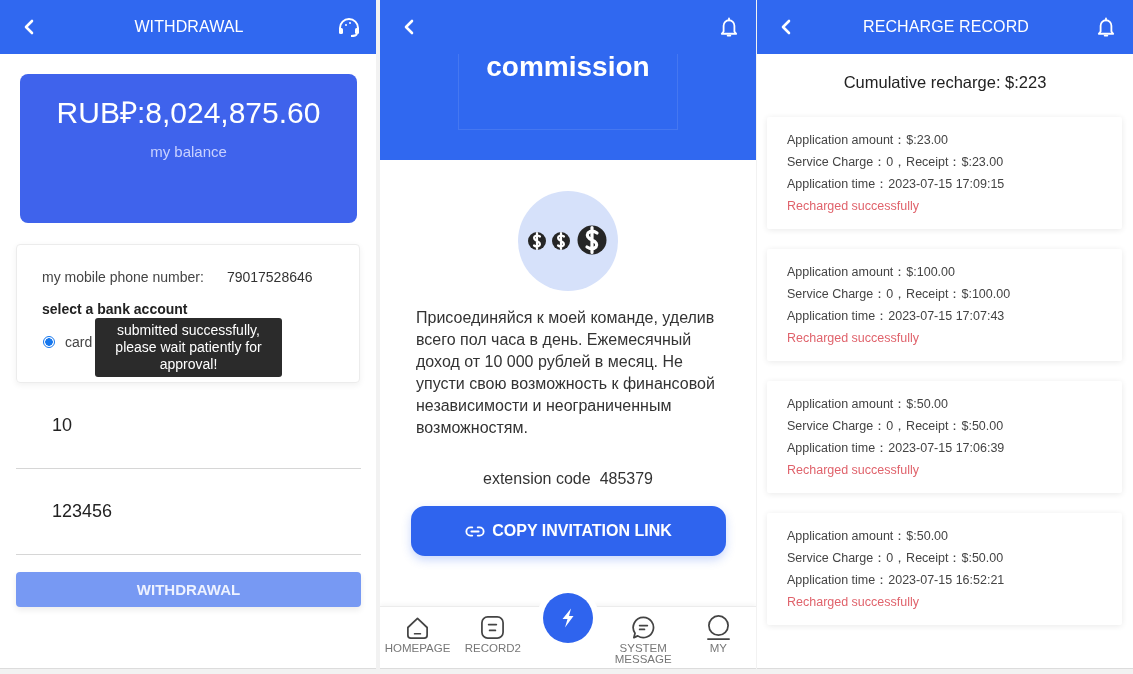  What do you see at coordinates (49, 342) in the screenshot?
I see `radio-button` at bounding box center [49, 342].